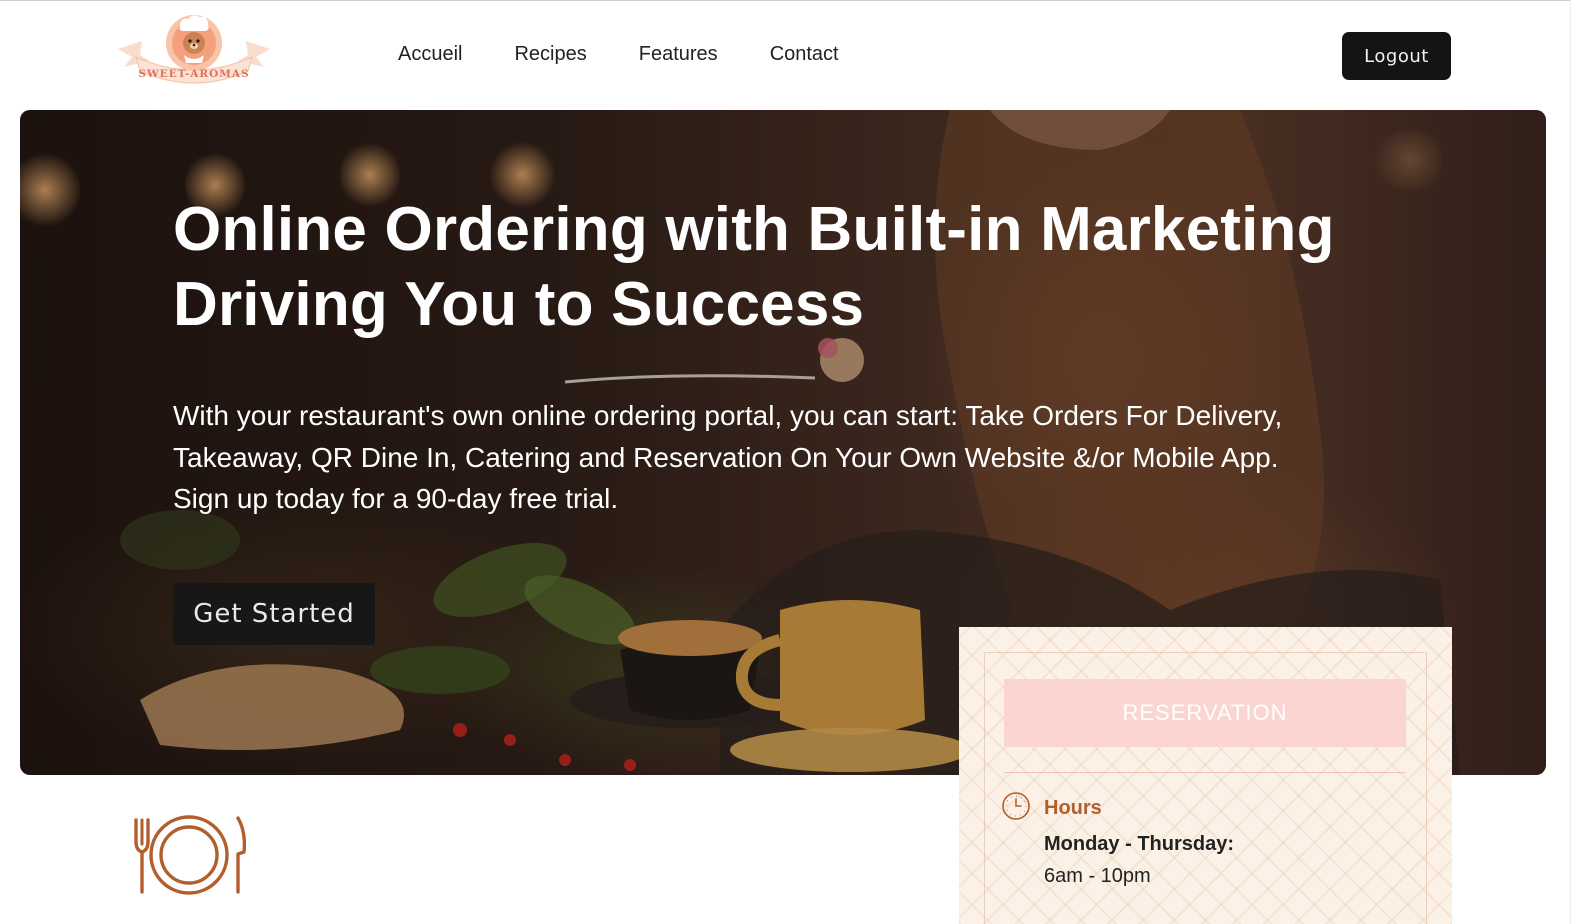 This screenshot has width=1592, height=924. What do you see at coordinates (190, 855) in the screenshot?
I see `plate-cutlery-icon` at bounding box center [190, 855].